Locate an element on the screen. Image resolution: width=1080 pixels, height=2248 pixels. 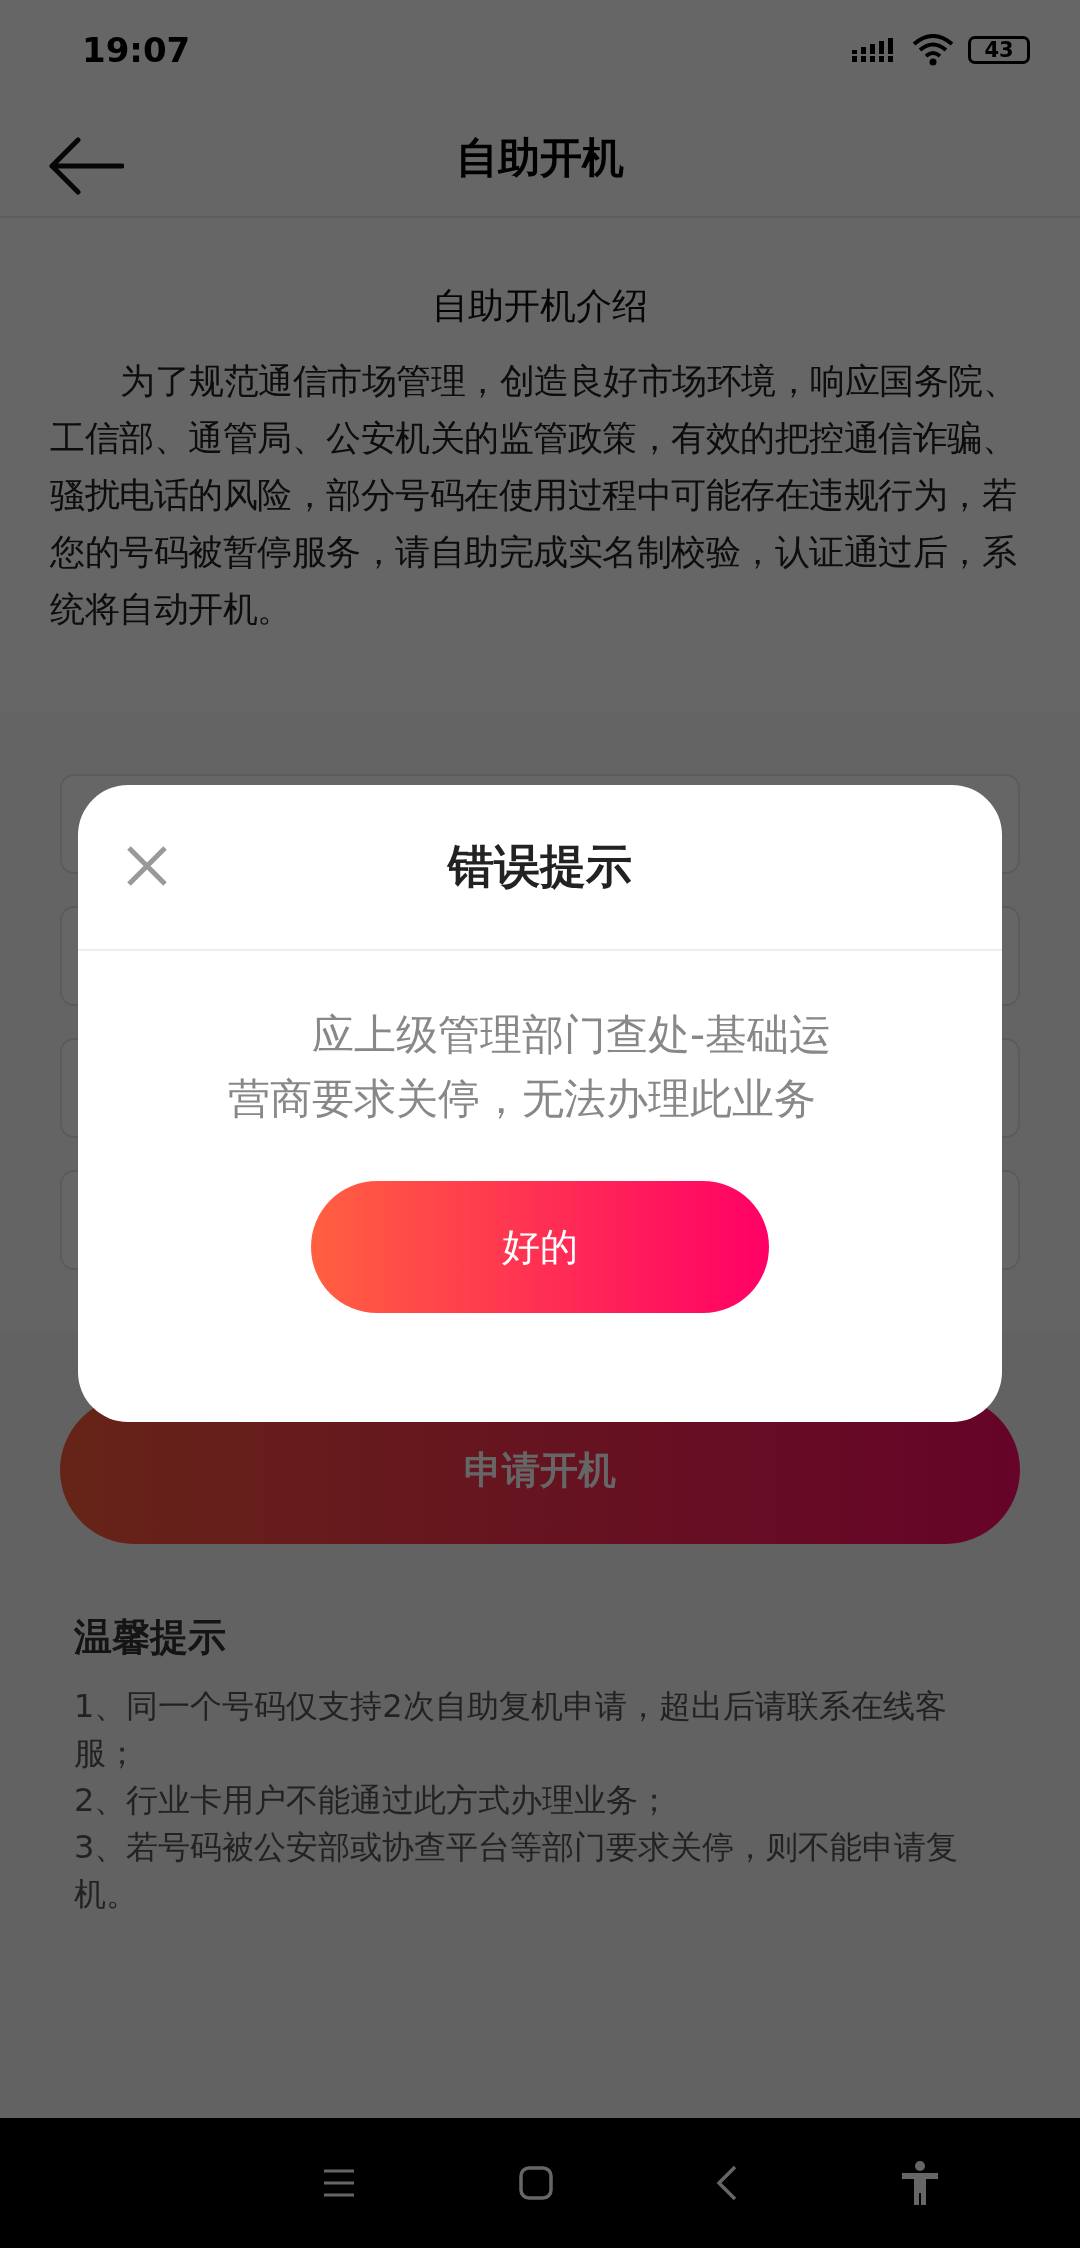
close-icon is located at coordinates (147, 866).